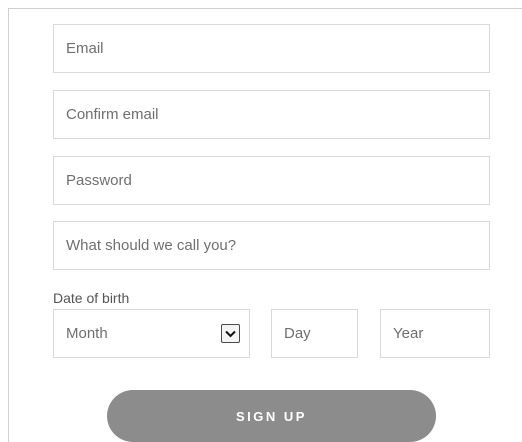 Image resolution: width=522 pixels, height=442 pixels. I want to click on password-field-container, so click(271, 180).